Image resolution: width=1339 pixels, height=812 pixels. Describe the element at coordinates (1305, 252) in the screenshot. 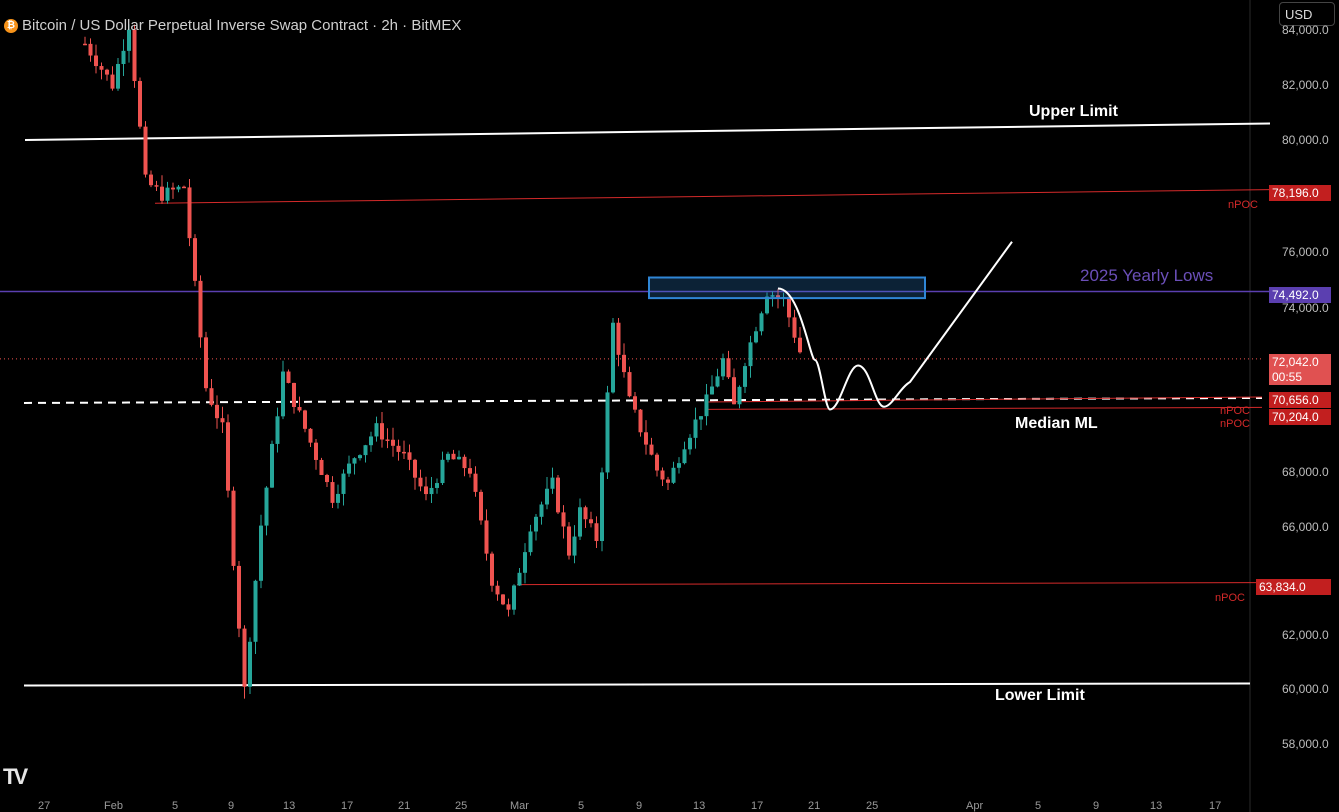

I see `y-tick-label: 76,000.0` at that location.